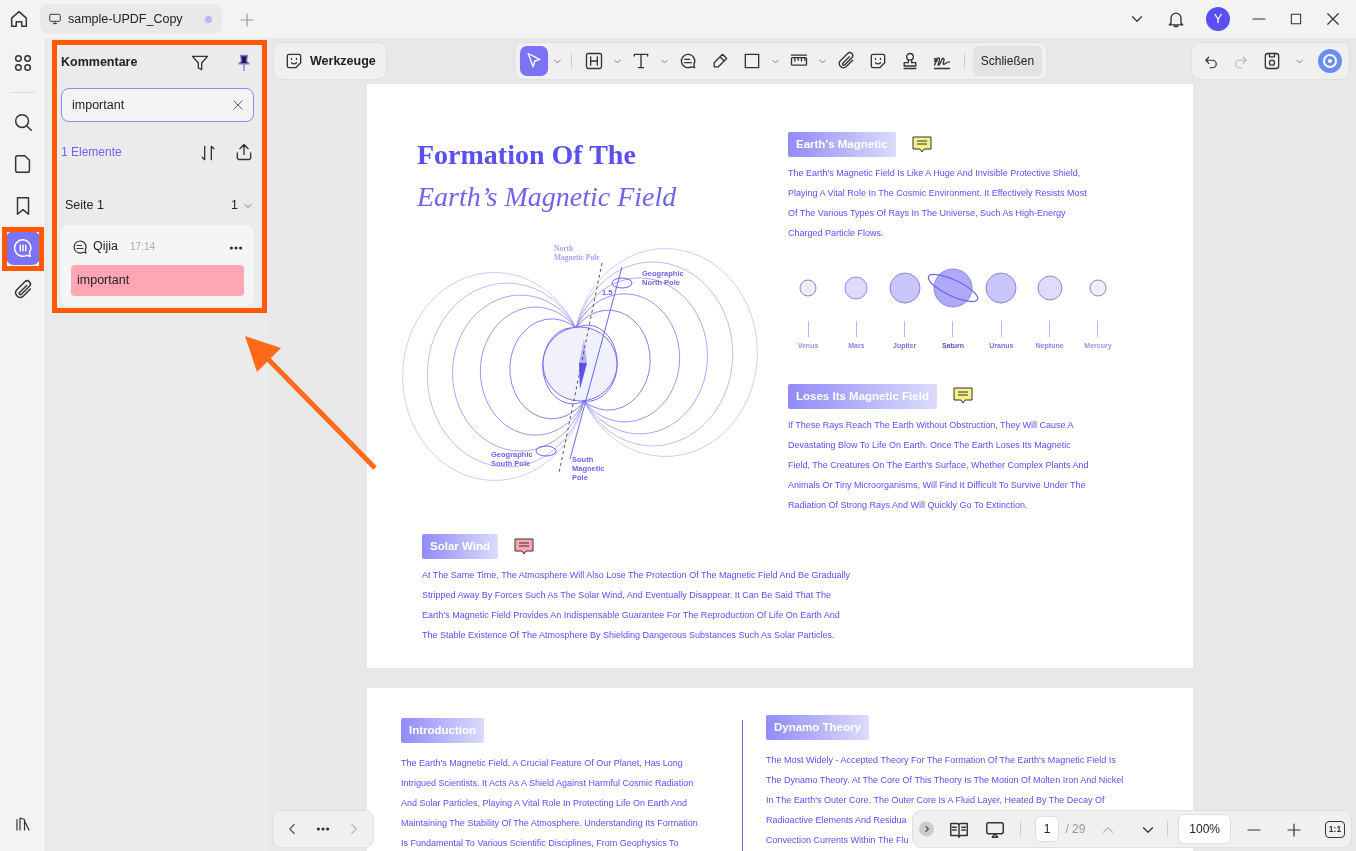 The height and width of the screenshot is (851, 1356). What do you see at coordinates (443, 731) in the screenshot?
I see `section-heading: Introduction` at bounding box center [443, 731].